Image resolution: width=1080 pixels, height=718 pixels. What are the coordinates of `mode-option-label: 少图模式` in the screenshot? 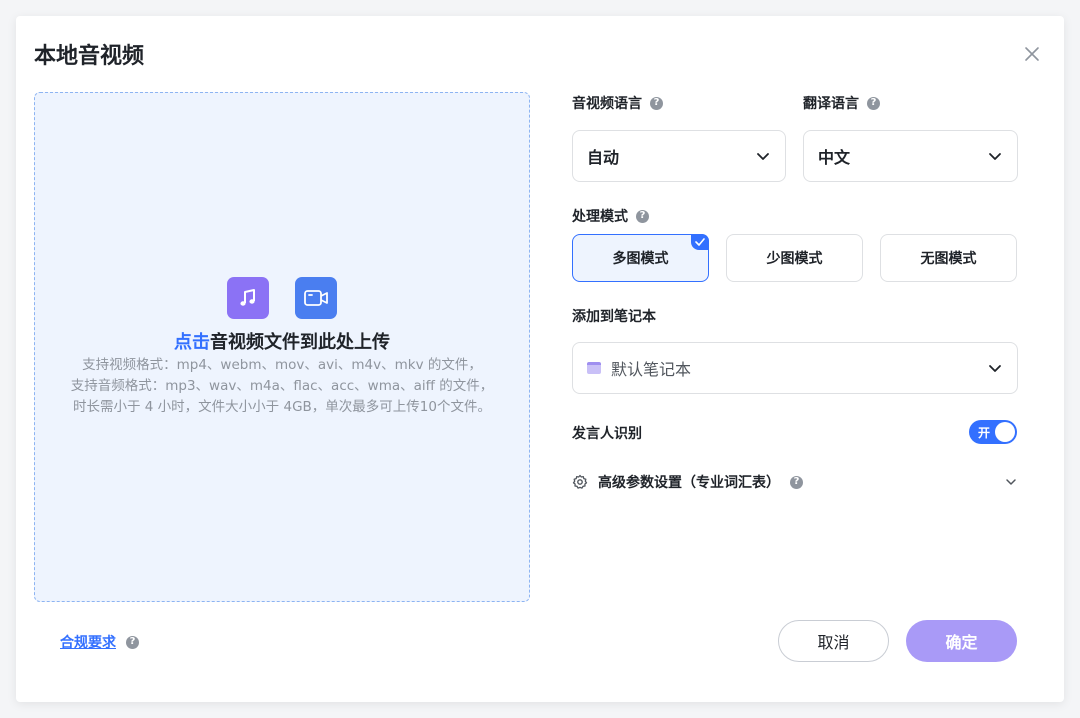 It's located at (794, 259).